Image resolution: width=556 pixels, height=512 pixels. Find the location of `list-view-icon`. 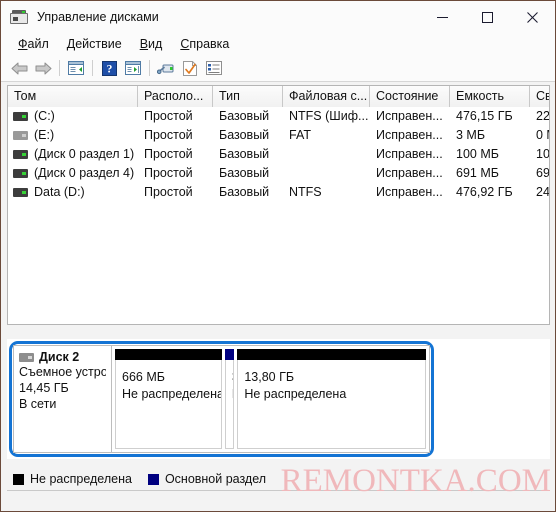

list-view-icon is located at coordinates (214, 68).